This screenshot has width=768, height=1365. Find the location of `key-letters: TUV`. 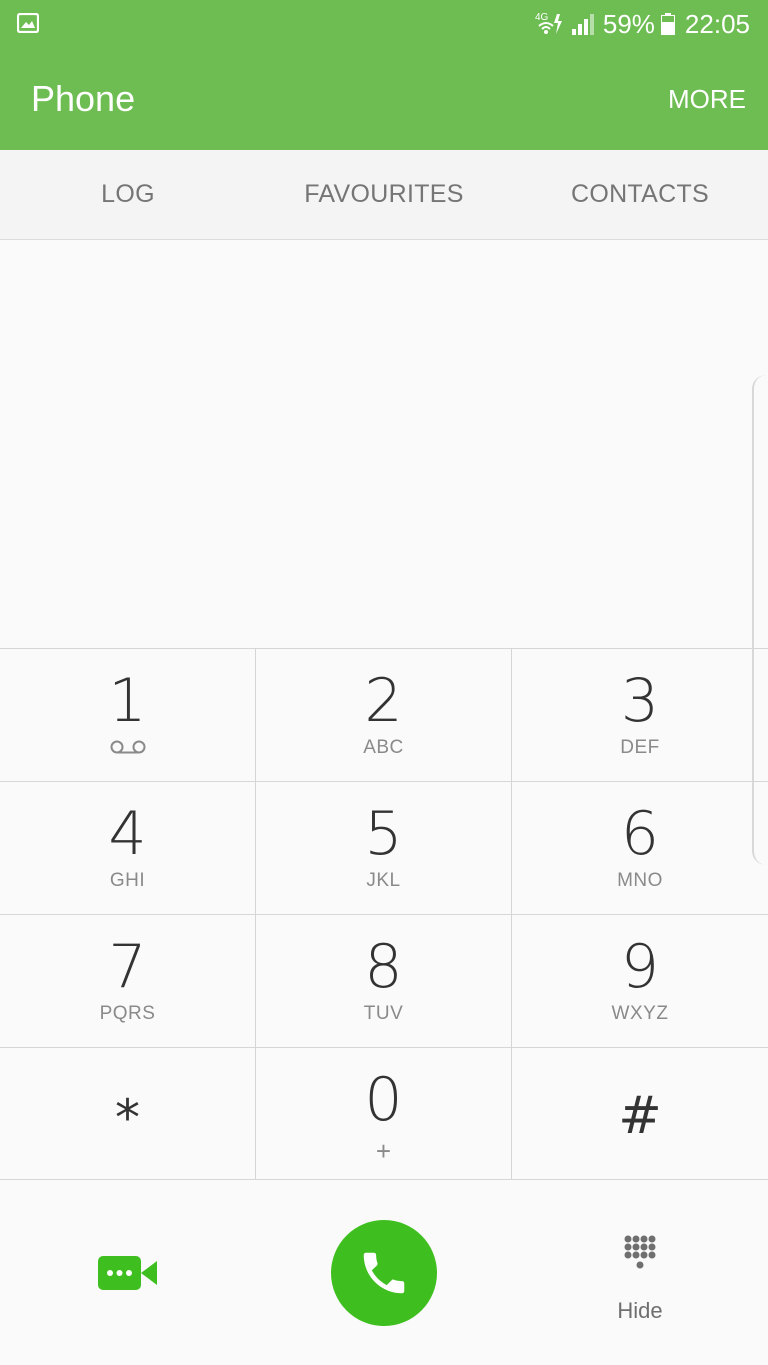

key-letters: TUV is located at coordinates (383, 1013).